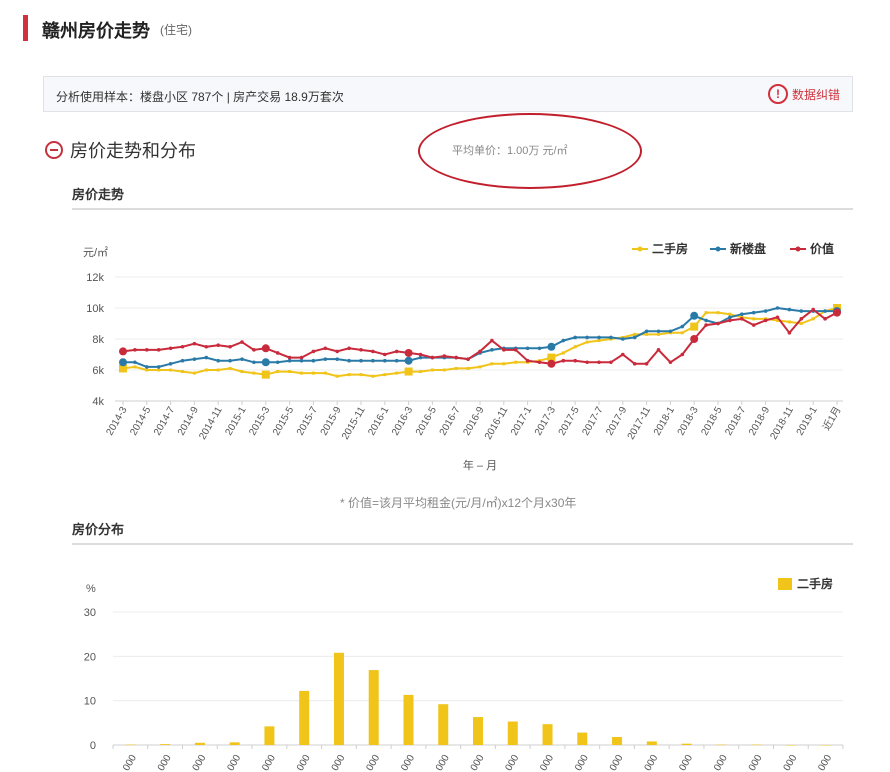 The height and width of the screenshot is (772, 890). What do you see at coordinates (718, 249) in the screenshot?
I see `trend-legend-marker` at bounding box center [718, 249].